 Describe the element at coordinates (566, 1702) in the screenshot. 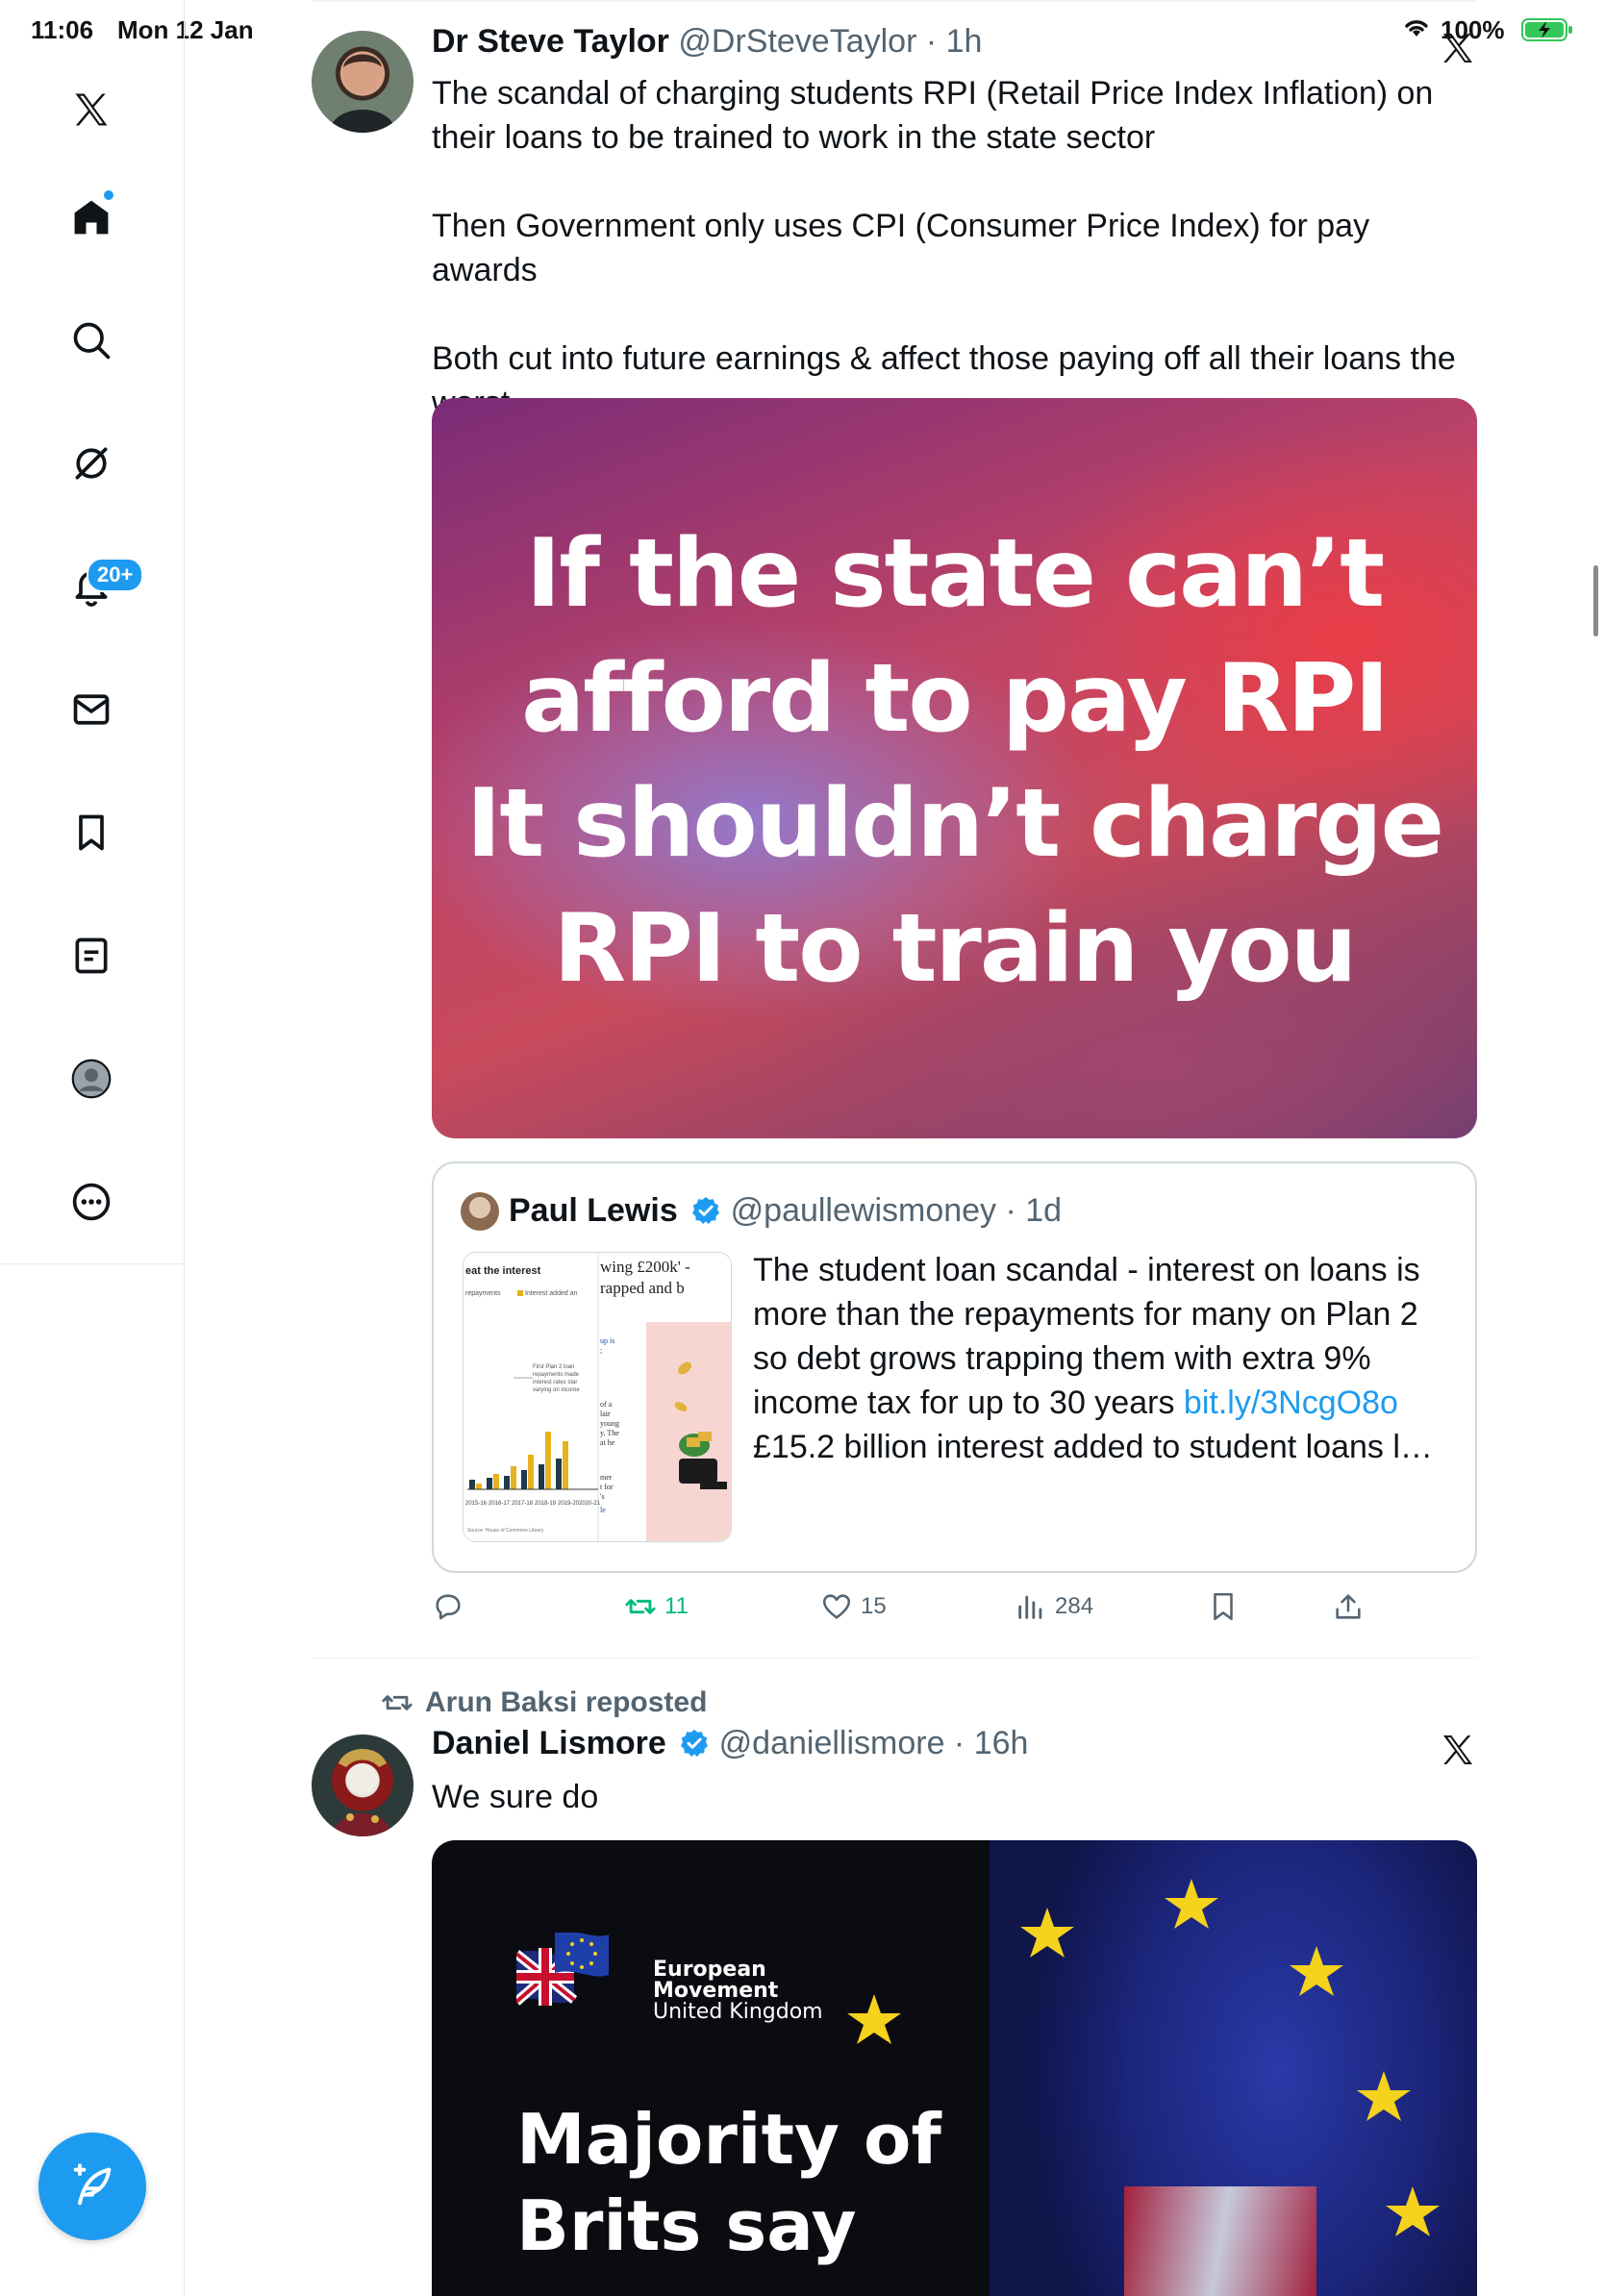

I see `repost-label: Arun Baksi reposted` at that location.